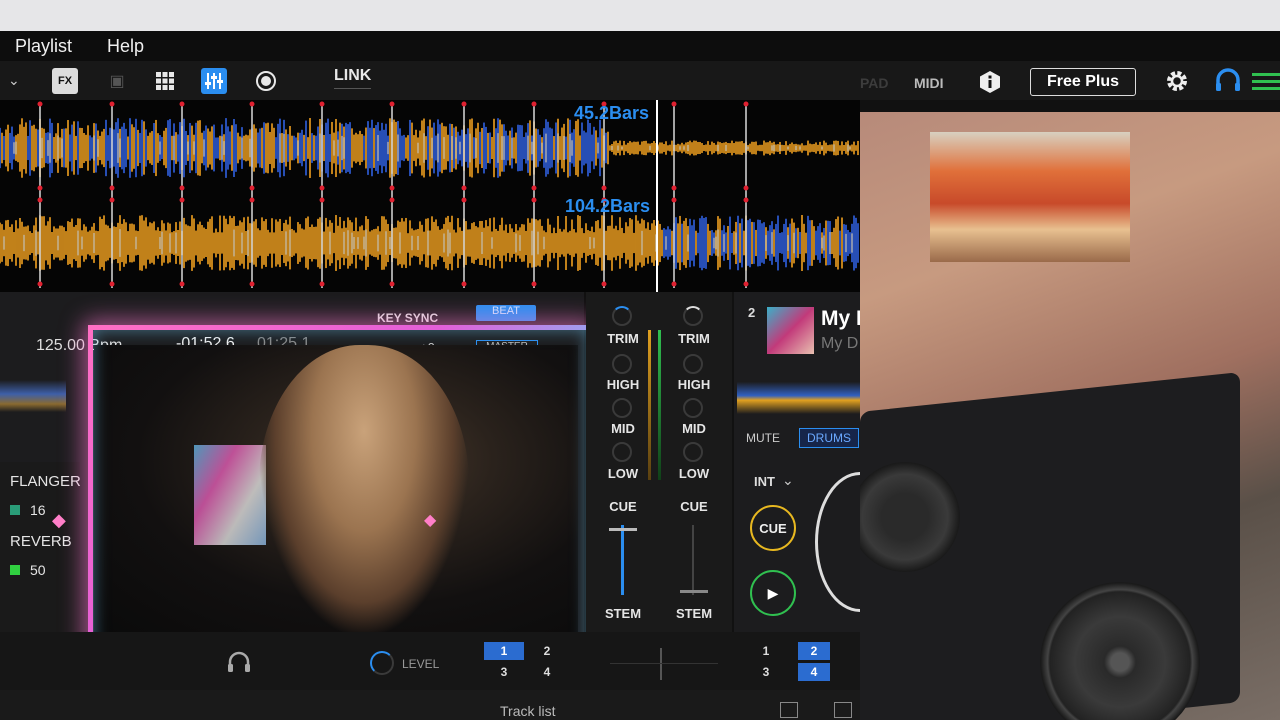  What do you see at coordinates (623, 506) in the screenshot?
I see `ch1-cue-button: CUE` at bounding box center [623, 506].